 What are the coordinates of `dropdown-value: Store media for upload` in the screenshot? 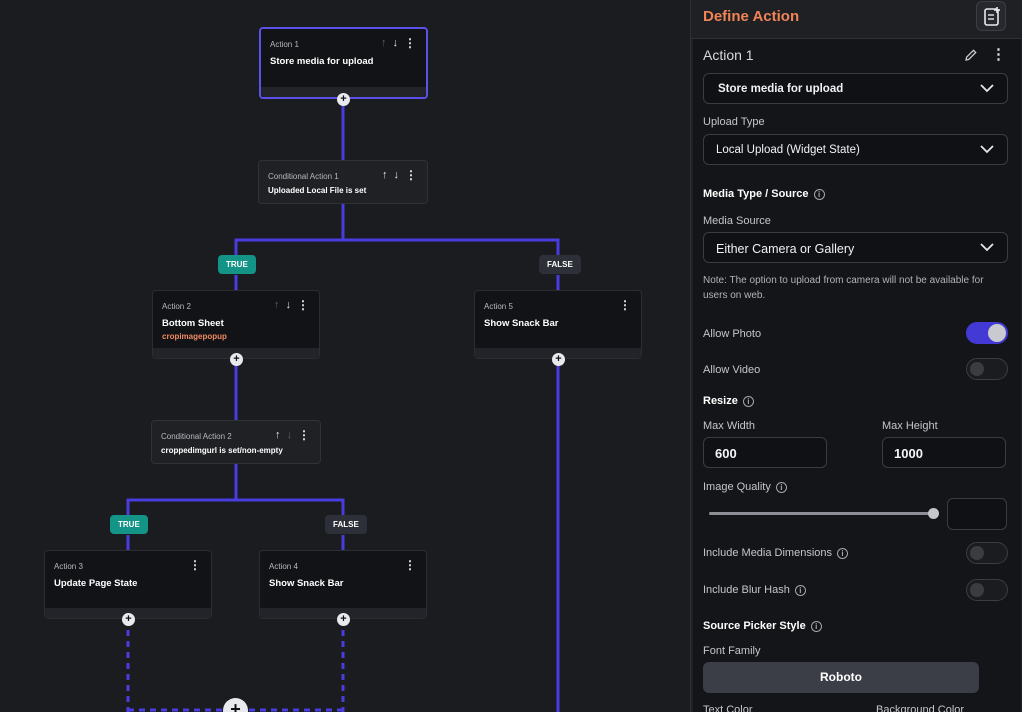 It's located at (781, 89).